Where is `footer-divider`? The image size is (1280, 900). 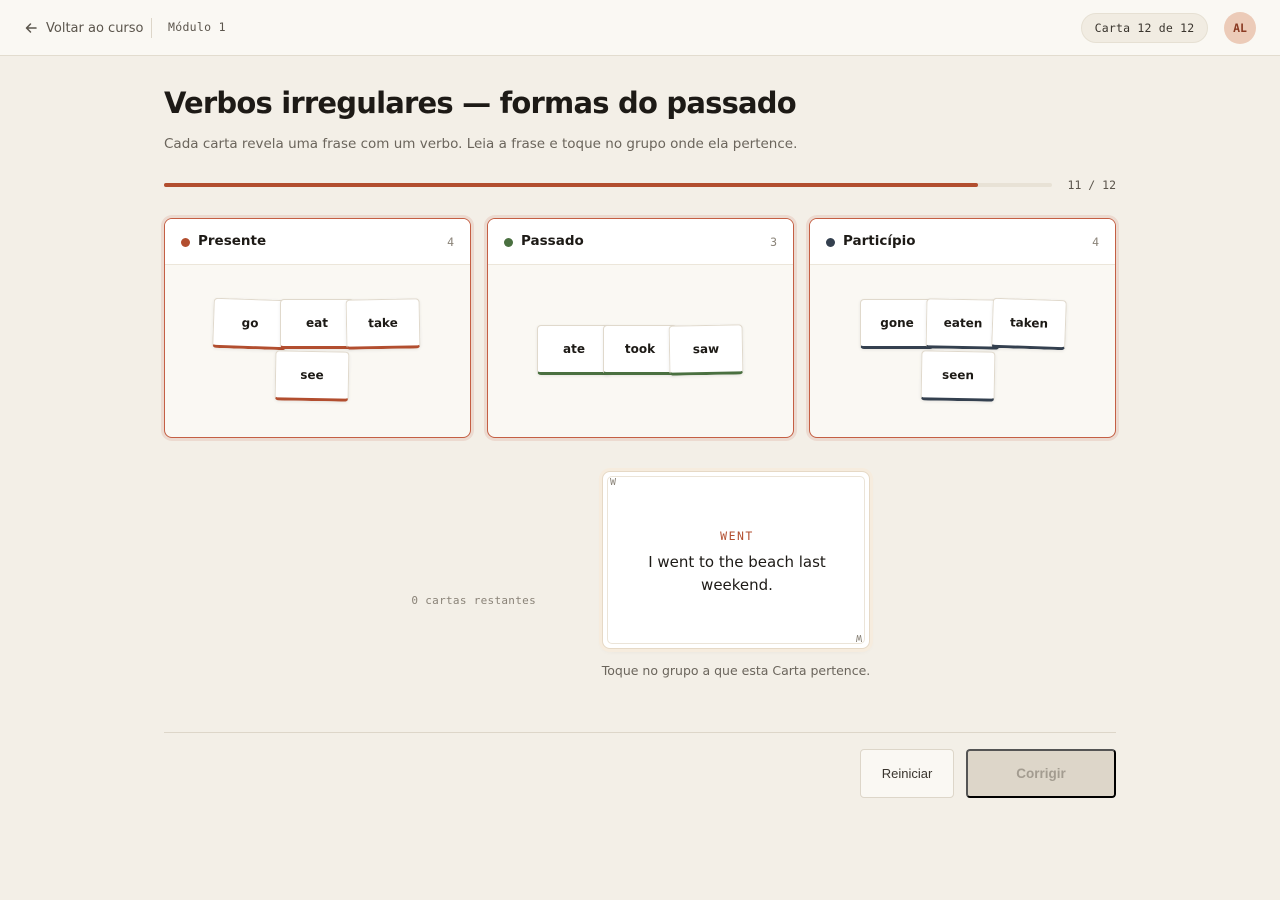 footer-divider is located at coordinates (640, 732).